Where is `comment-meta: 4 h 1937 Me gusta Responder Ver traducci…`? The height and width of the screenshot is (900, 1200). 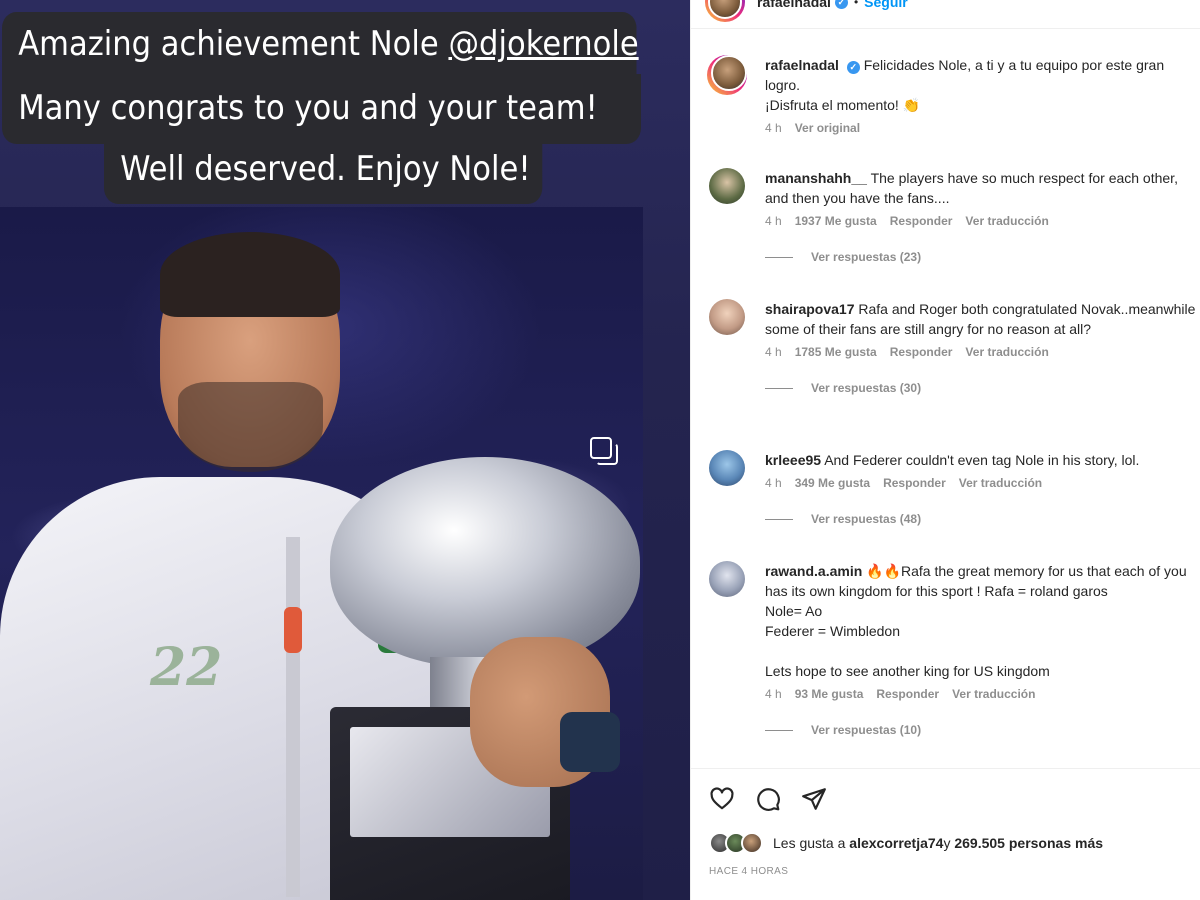 comment-meta: 4 h 1937 Me gusta Responder Ver traducci… is located at coordinates (982, 221).